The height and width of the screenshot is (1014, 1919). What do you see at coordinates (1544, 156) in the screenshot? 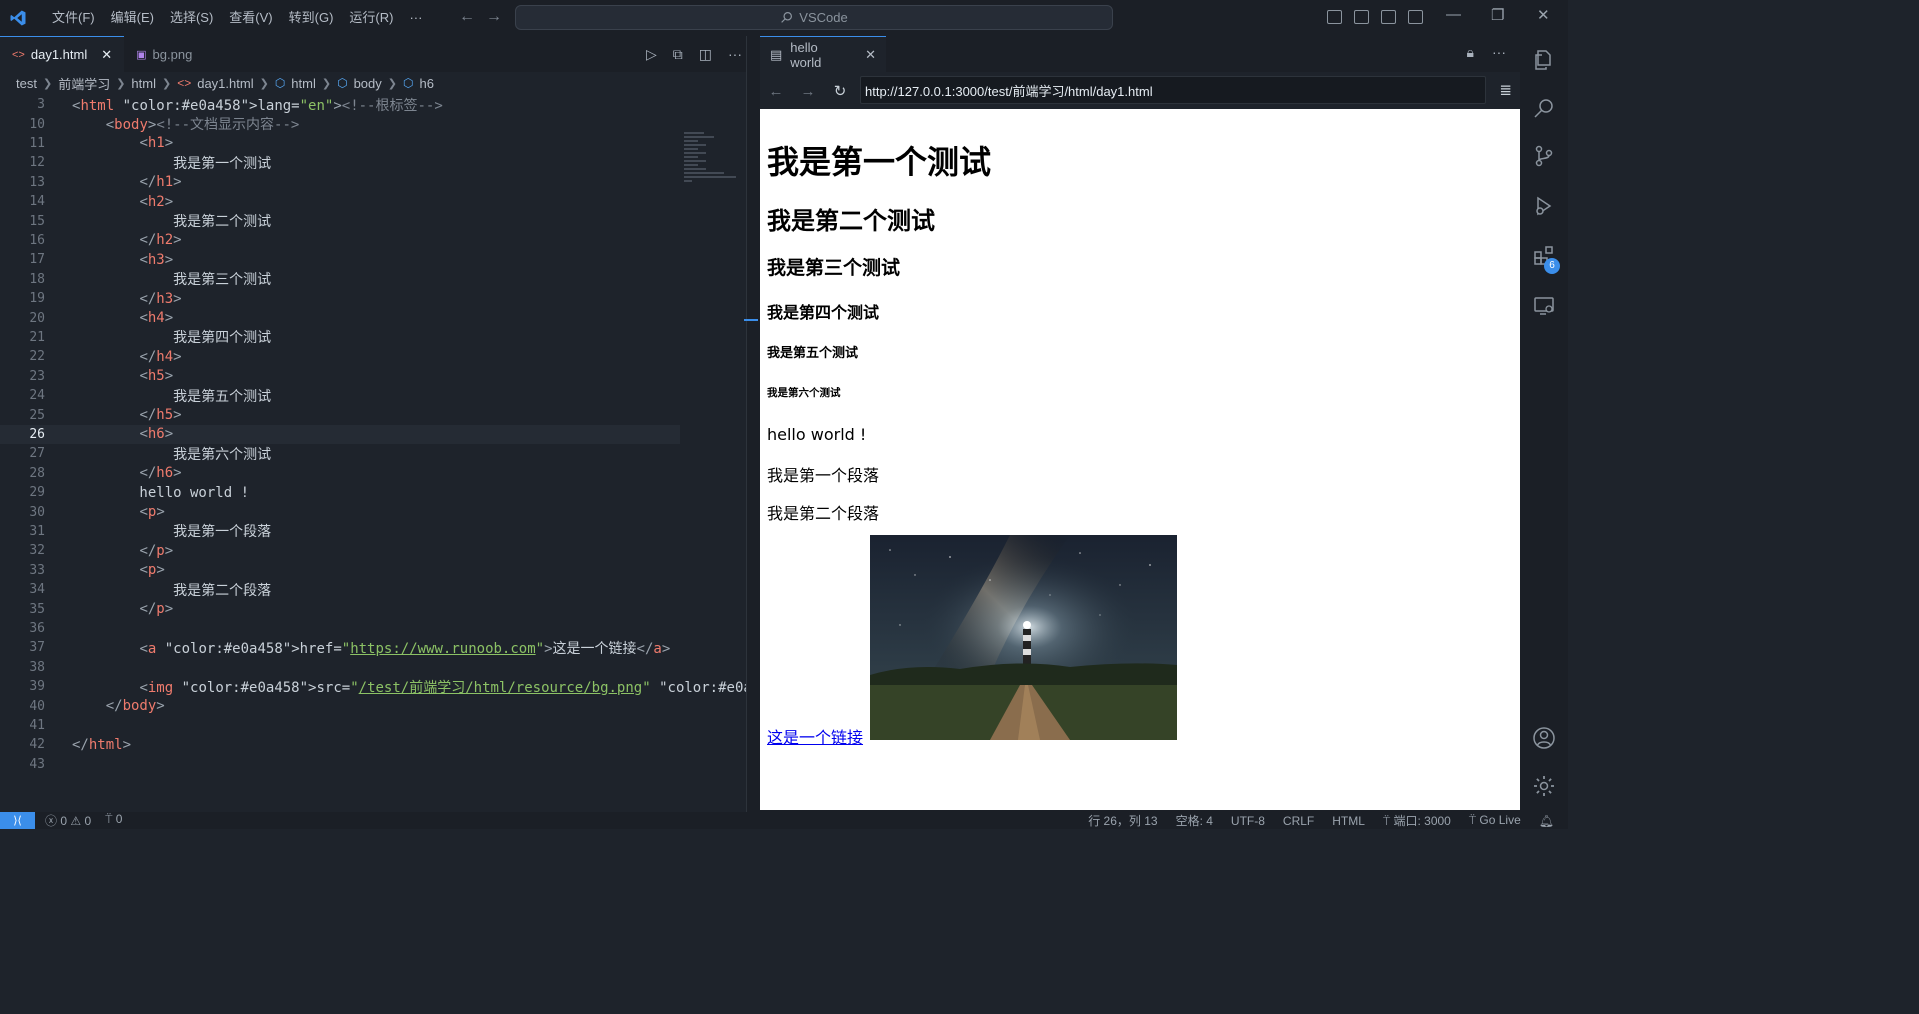
I see `source-control-icon` at bounding box center [1544, 156].